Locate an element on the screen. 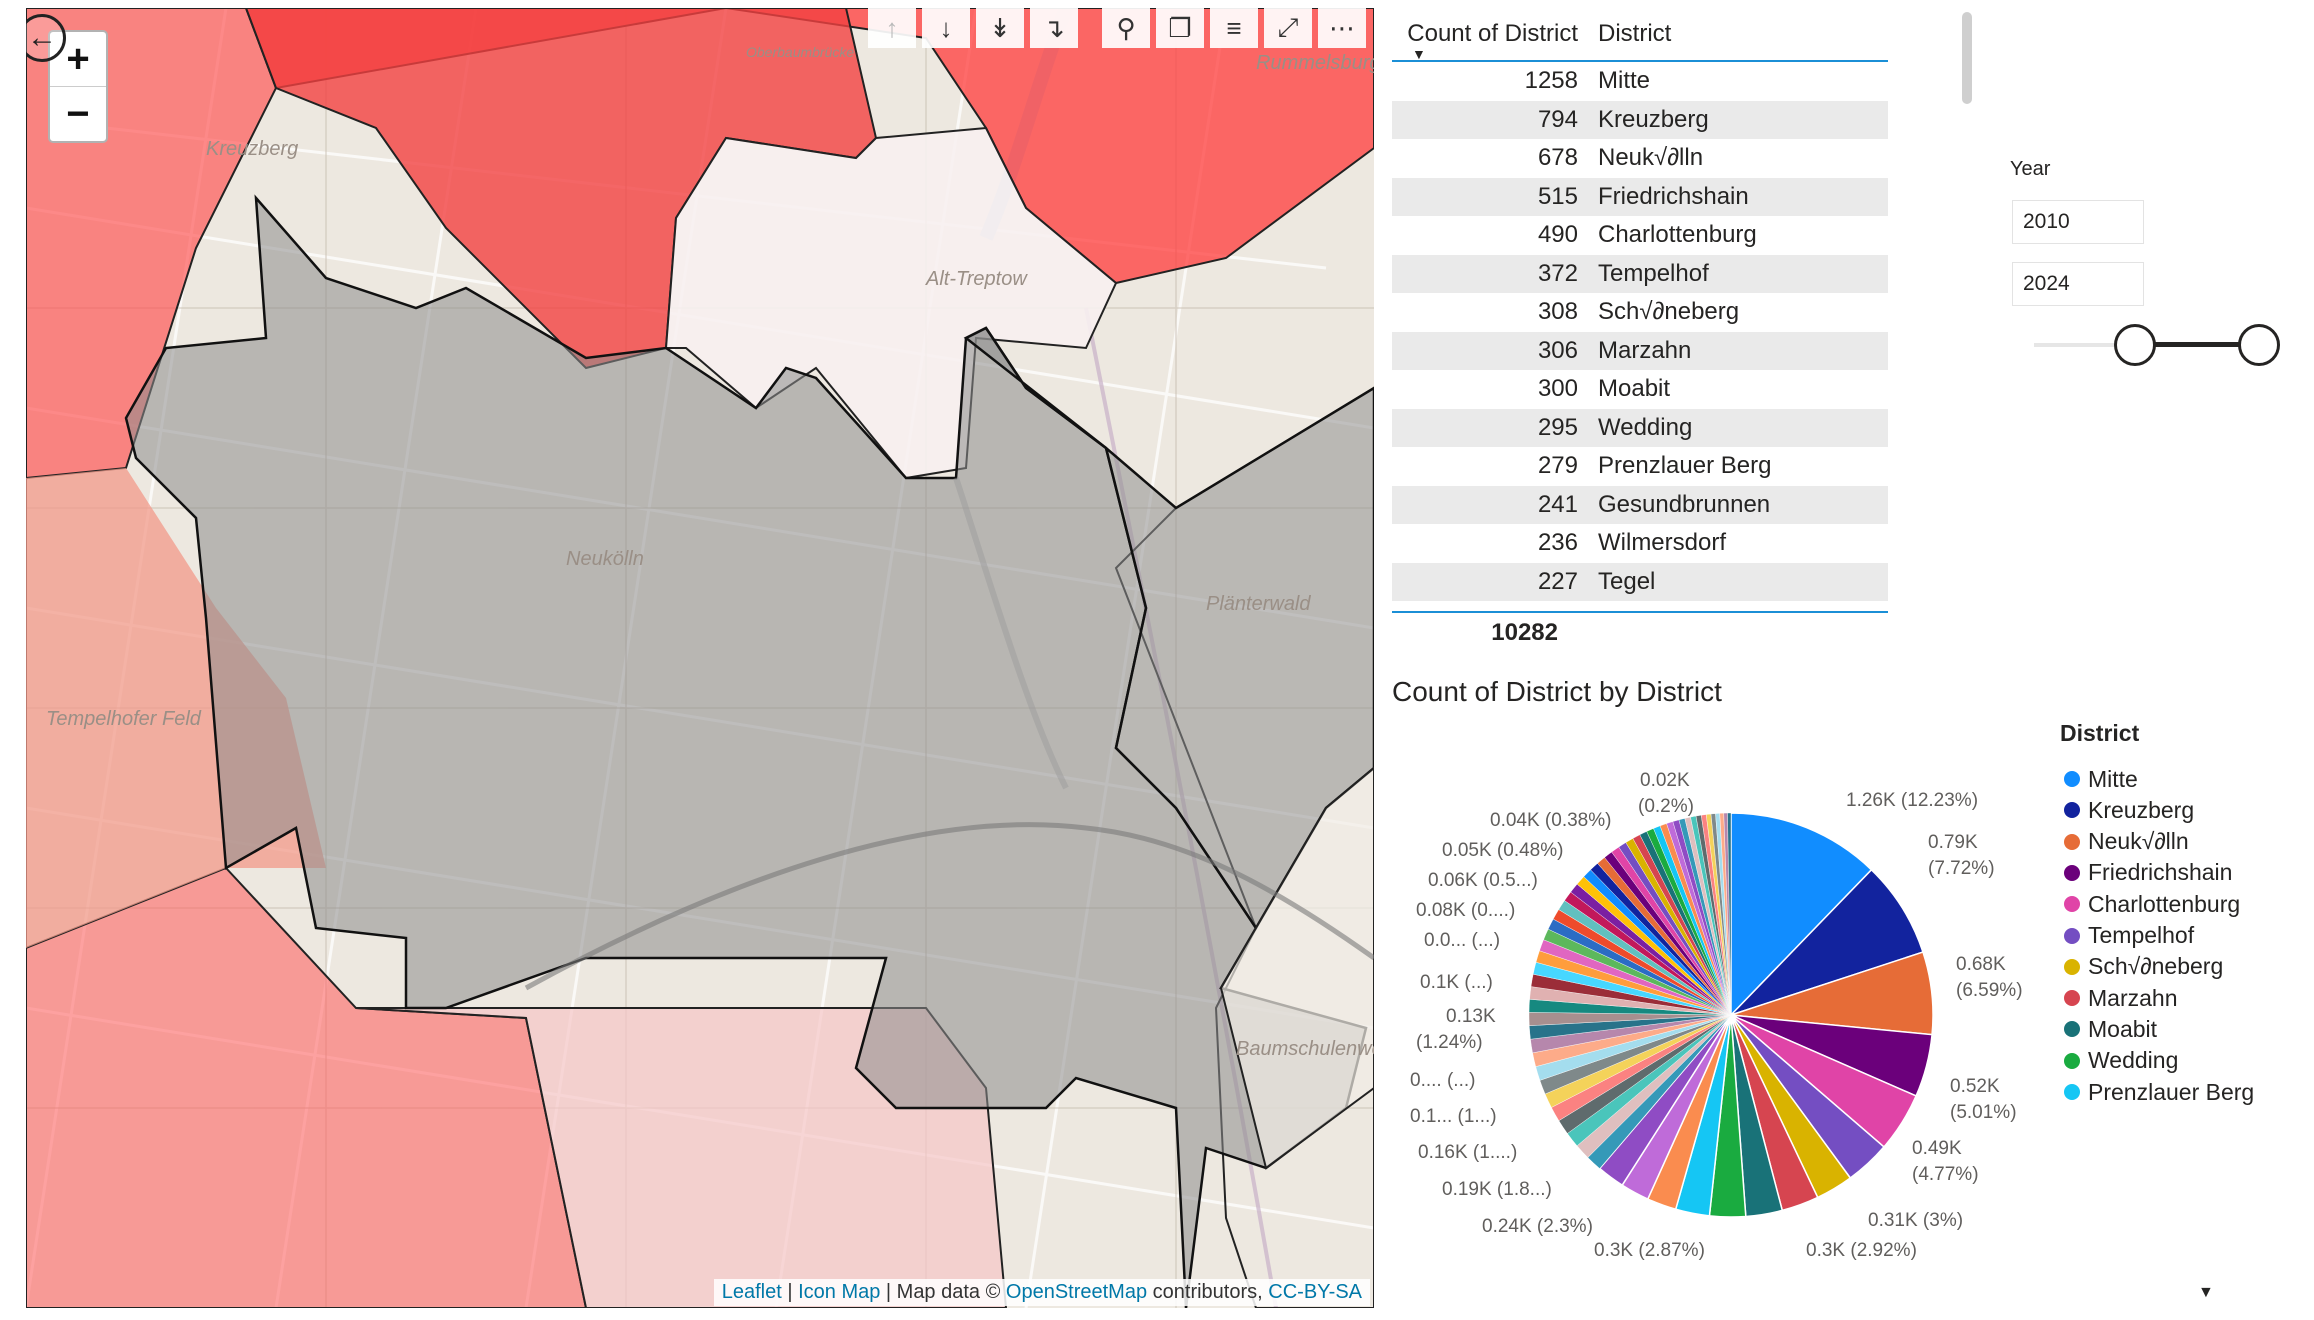 The width and height of the screenshot is (2314, 1320). legend-item: Wedding is located at coordinates (2121, 1061).